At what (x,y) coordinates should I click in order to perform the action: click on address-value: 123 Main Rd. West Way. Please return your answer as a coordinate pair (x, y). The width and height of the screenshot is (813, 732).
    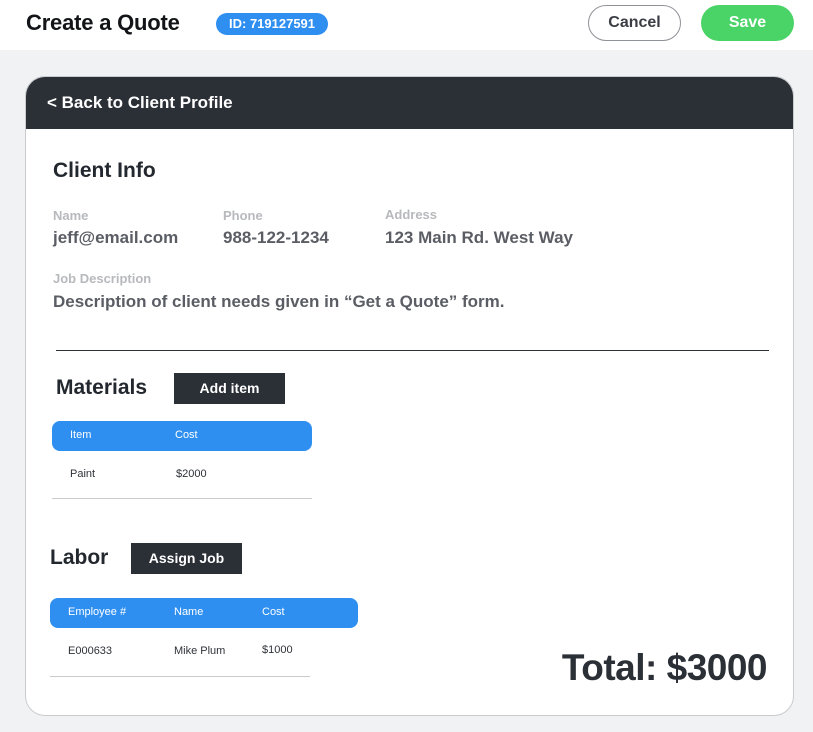
    Looking at the image, I should click on (479, 237).